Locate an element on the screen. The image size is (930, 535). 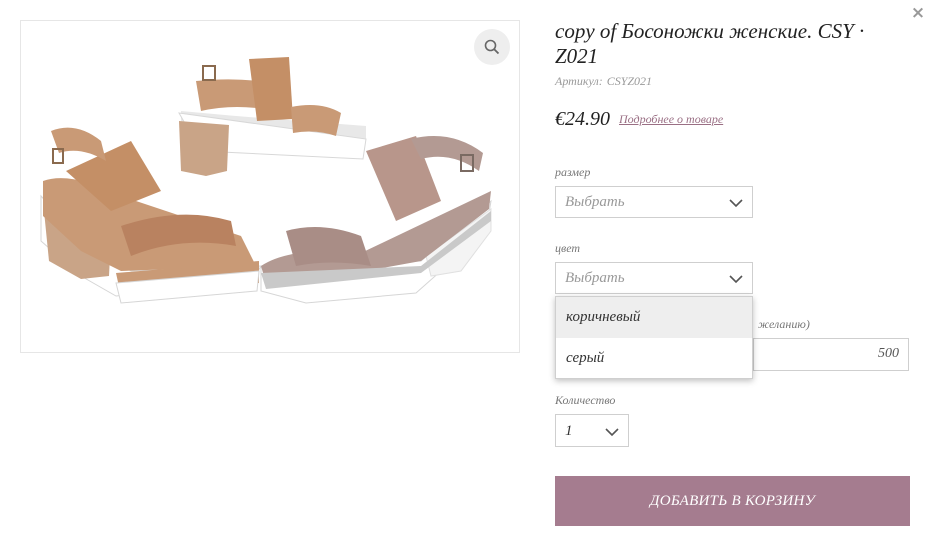
size-label: размер is located at coordinates (573, 172).